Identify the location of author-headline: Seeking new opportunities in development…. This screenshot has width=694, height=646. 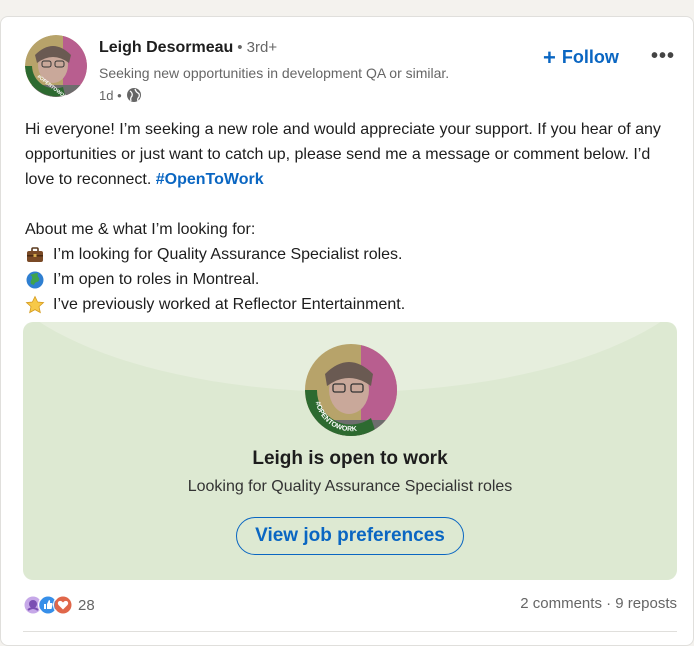
(274, 73).